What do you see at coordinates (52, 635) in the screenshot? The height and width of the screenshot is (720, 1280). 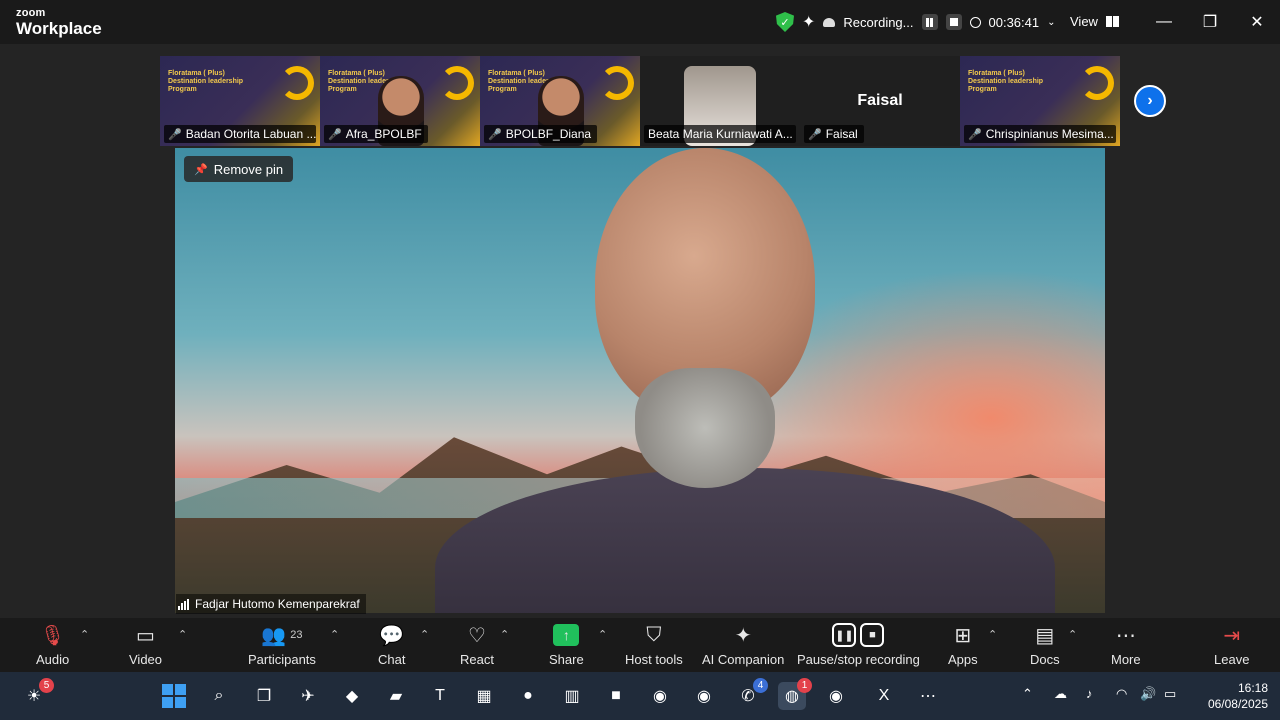 I see `mic-muted-icon: 🎙` at bounding box center [52, 635].